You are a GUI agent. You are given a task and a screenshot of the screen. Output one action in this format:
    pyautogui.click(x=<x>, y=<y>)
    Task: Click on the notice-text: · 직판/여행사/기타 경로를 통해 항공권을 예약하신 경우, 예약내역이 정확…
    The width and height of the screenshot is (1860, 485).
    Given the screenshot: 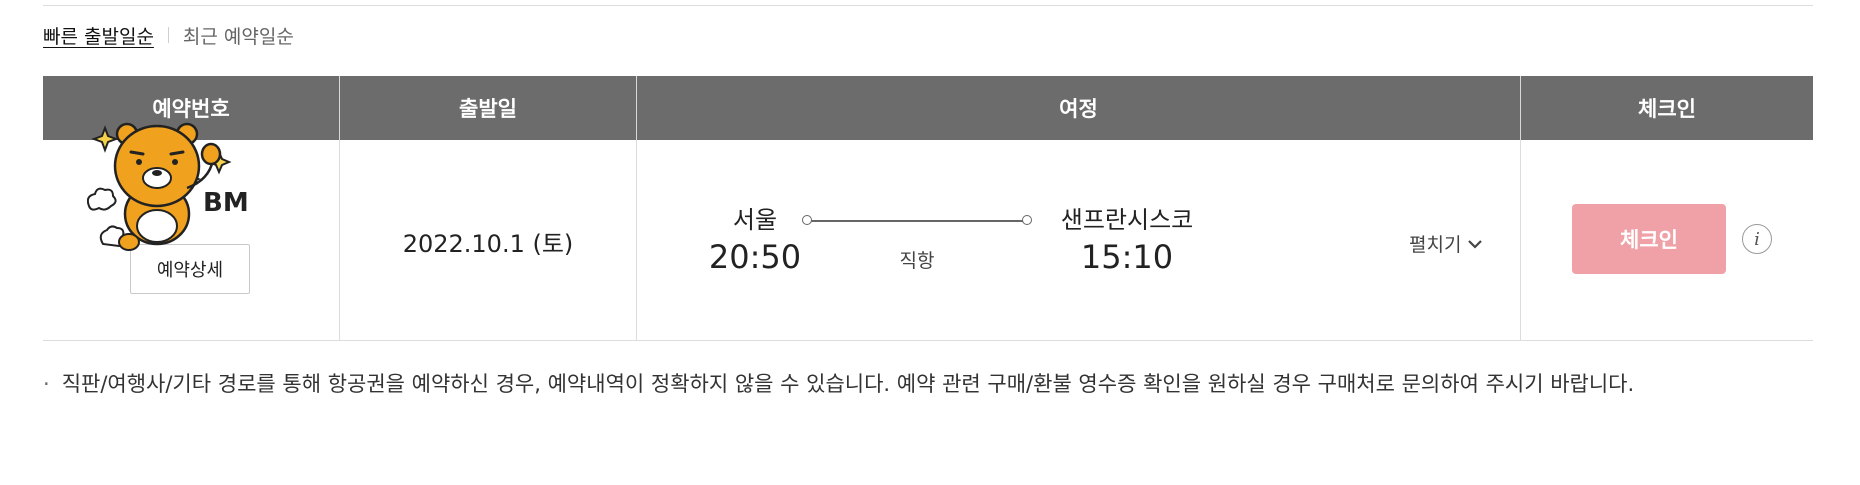 What is the action you would take?
    pyautogui.click(x=838, y=383)
    